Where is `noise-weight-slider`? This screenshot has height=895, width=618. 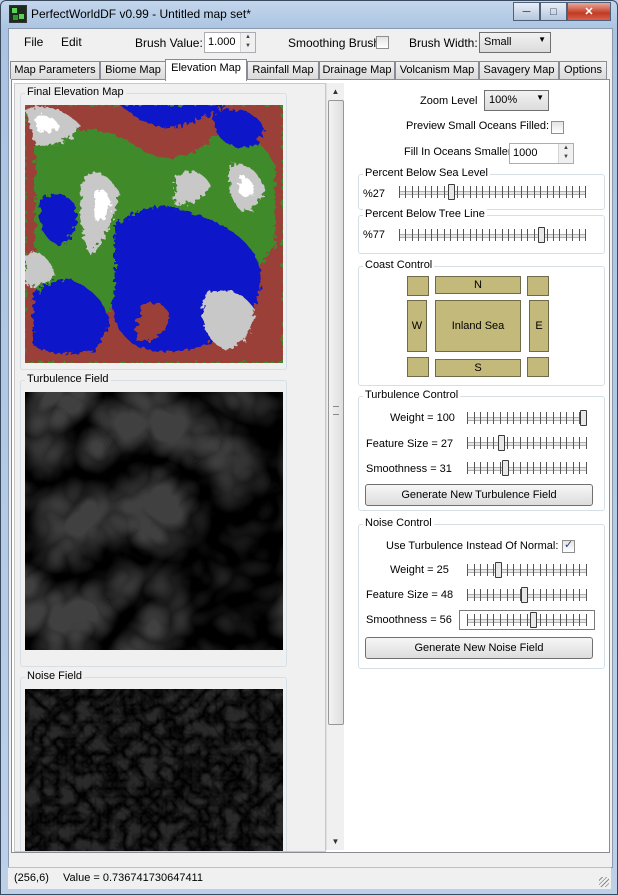
noise-weight-slider is located at coordinates (527, 570).